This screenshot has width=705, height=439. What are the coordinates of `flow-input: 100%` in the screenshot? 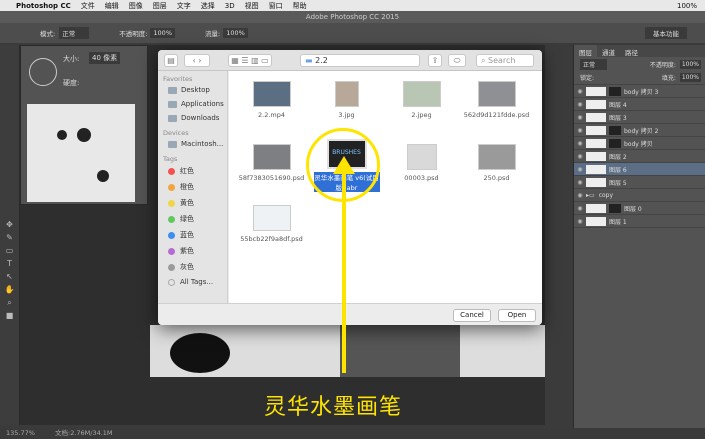 It's located at (235, 33).